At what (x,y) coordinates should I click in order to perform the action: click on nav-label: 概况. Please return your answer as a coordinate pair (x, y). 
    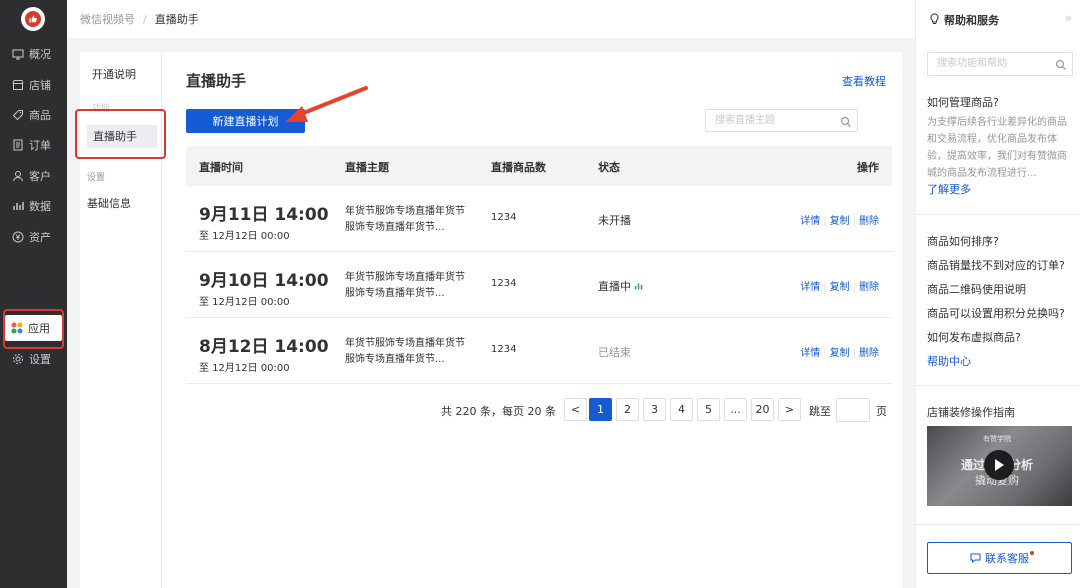
    Looking at the image, I should click on (40, 54).